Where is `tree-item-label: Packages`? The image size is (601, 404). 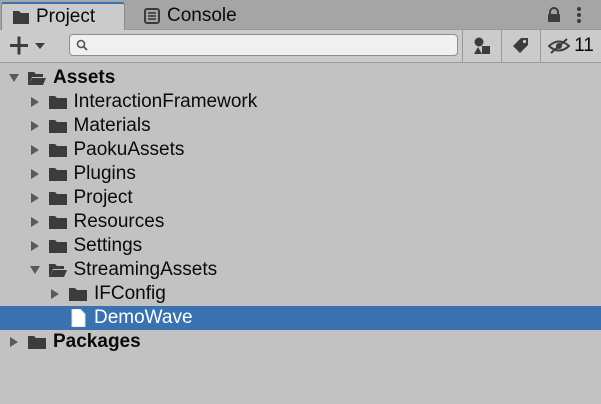 tree-item-label: Packages is located at coordinates (97, 341).